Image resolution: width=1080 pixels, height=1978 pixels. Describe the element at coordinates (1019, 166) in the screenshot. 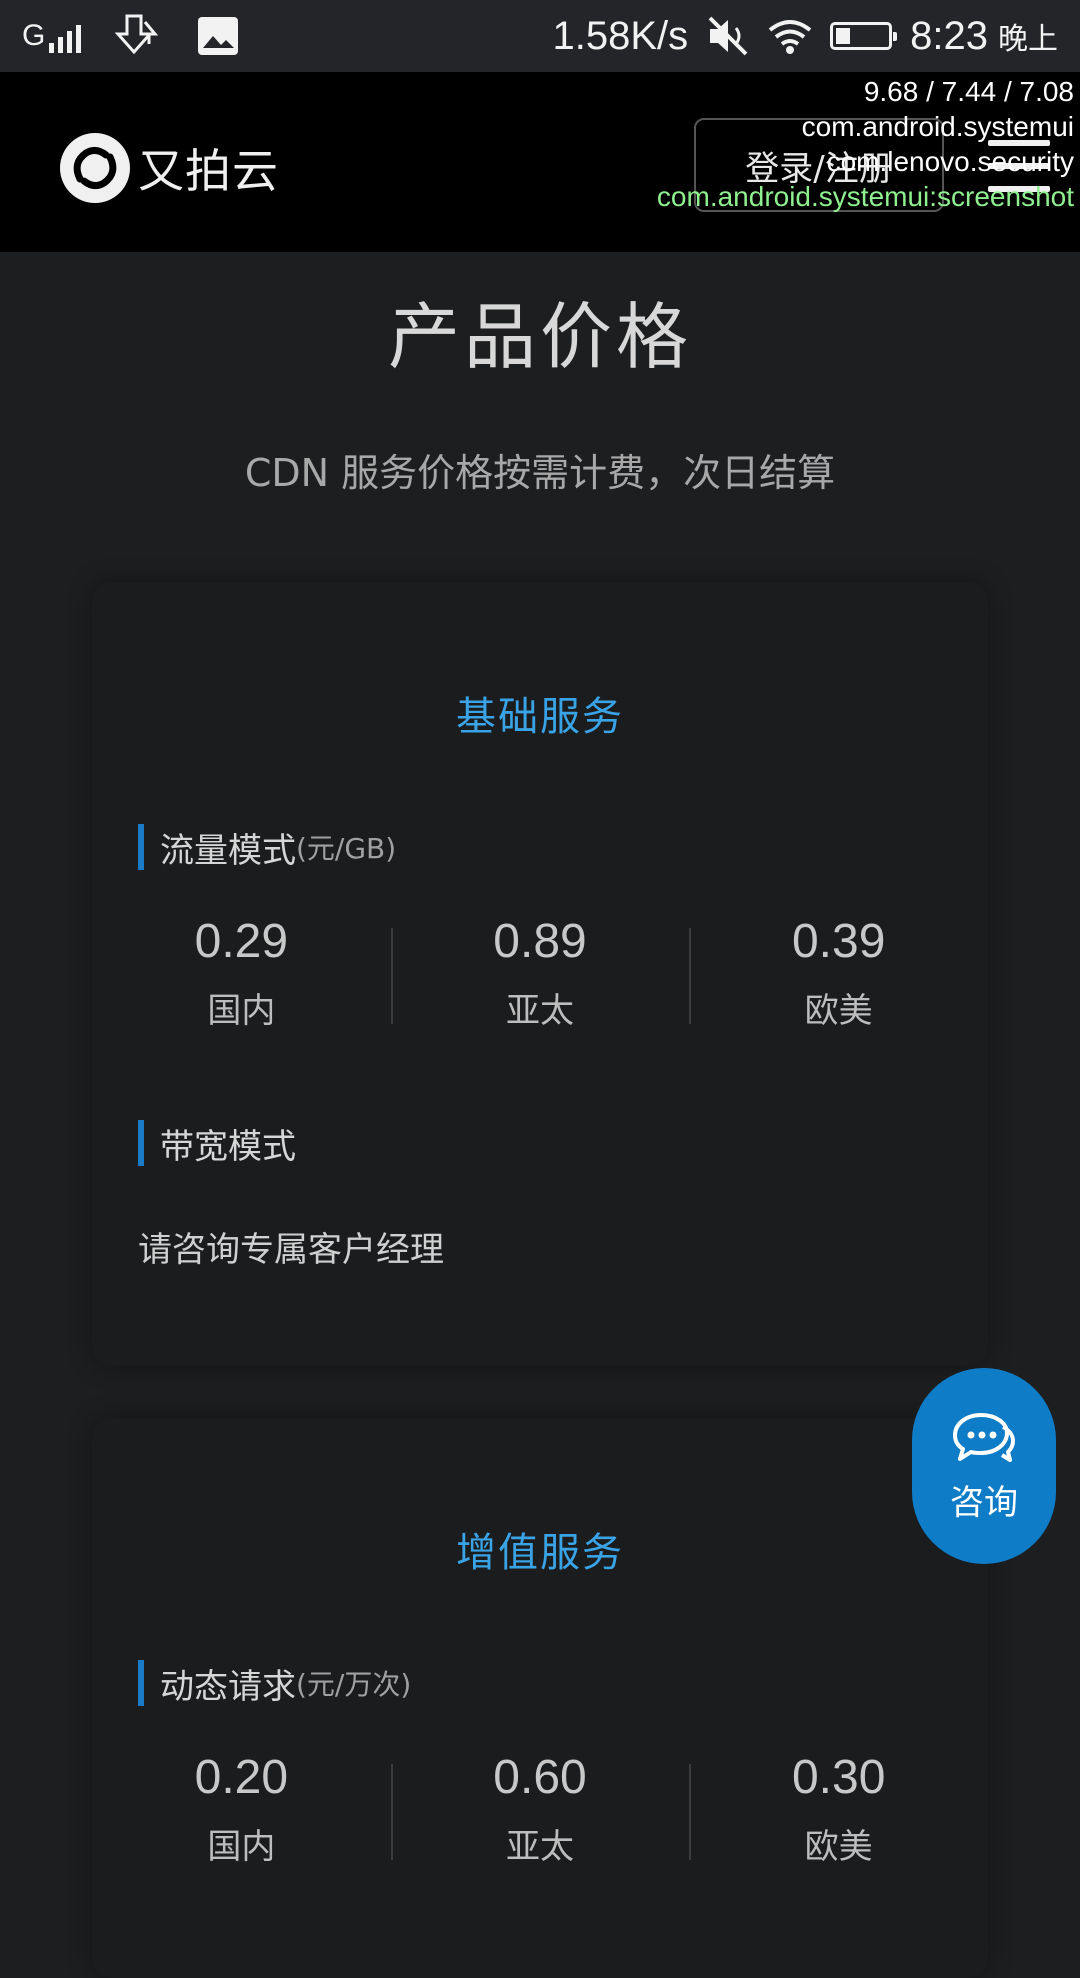

I see `menu-icon` at that location.